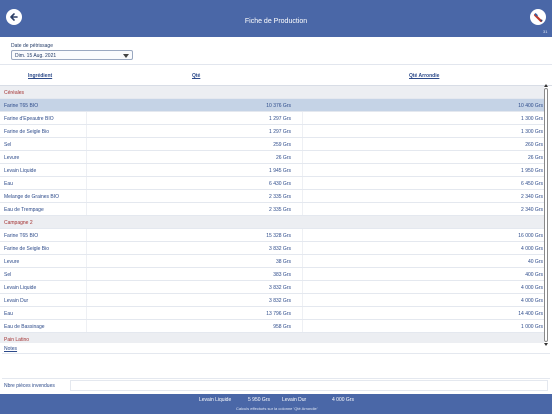 The image size is (552, 414). What do you see at coordinates (18, 223) in the screenshot?
I see `section-title: Campagne 2` at bounding box center [18, 223].